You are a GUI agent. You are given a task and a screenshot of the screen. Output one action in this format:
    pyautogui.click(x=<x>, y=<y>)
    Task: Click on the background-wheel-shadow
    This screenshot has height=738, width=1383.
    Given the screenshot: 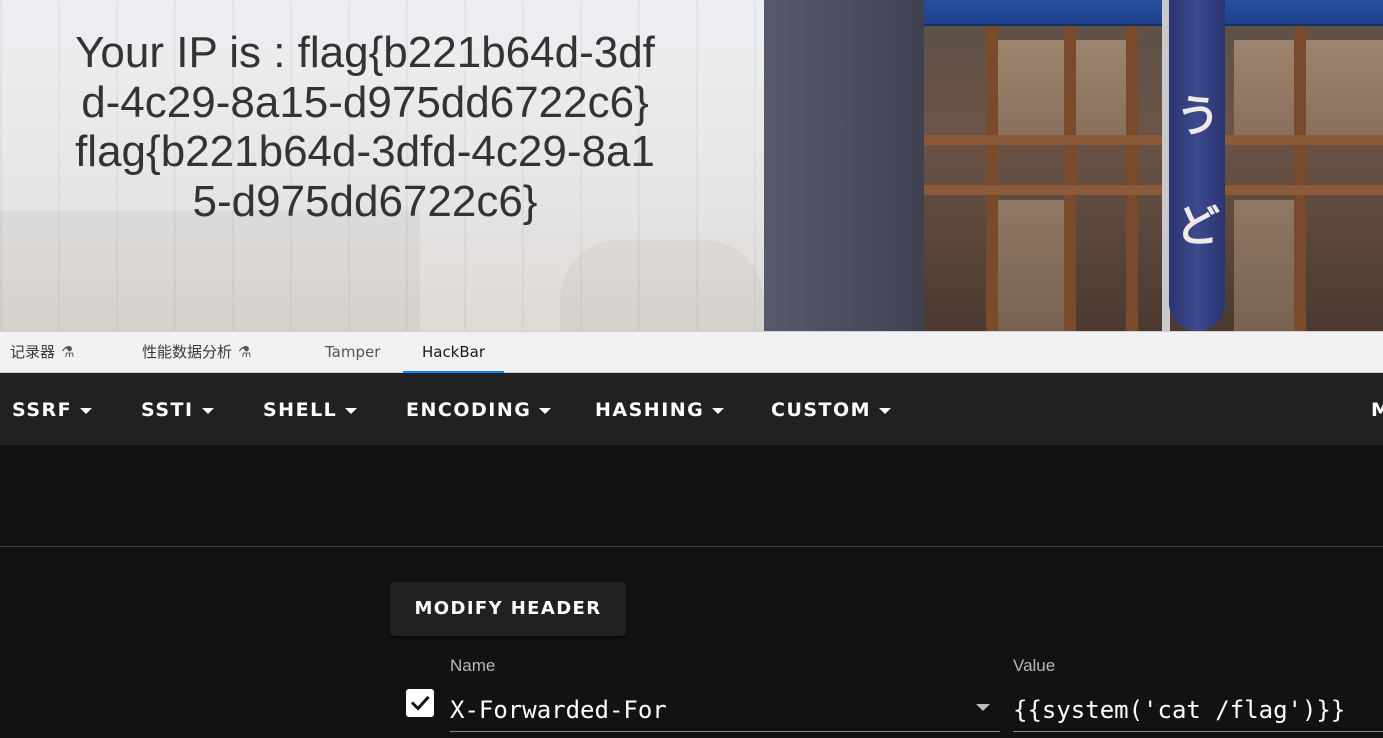 What is the action you would take?
    pyautogui.click(x=662, y=285)
    